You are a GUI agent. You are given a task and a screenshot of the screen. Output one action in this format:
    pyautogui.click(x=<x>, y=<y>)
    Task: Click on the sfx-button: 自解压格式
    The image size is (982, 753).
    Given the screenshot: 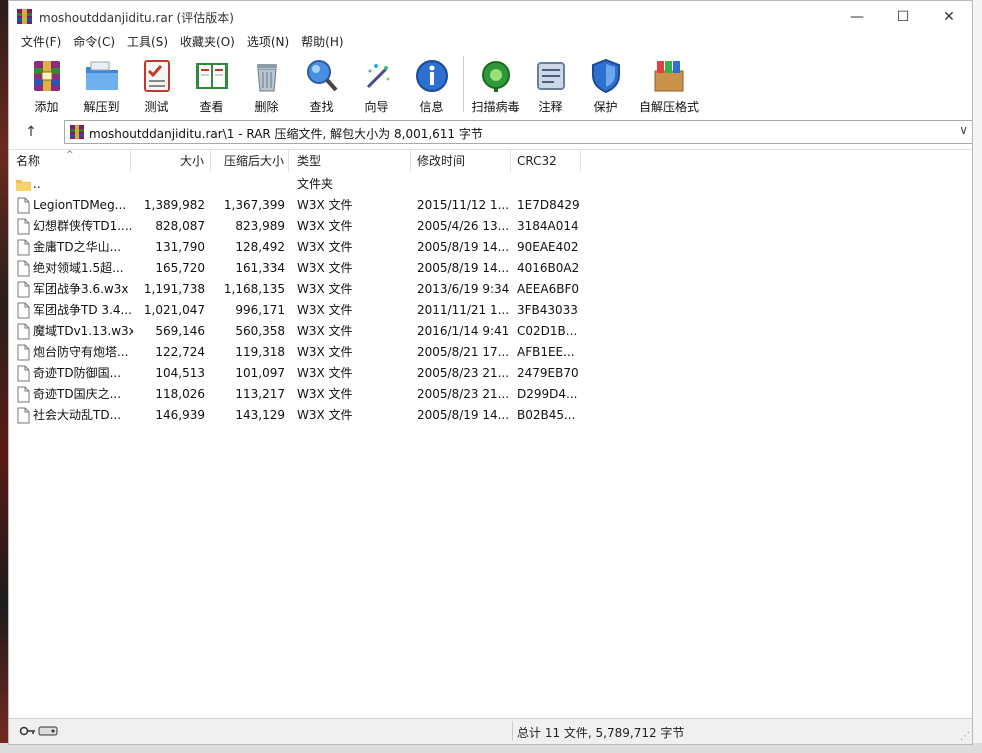 What is the action you would take?
    pyautogui.click(x=669, y=84)
    